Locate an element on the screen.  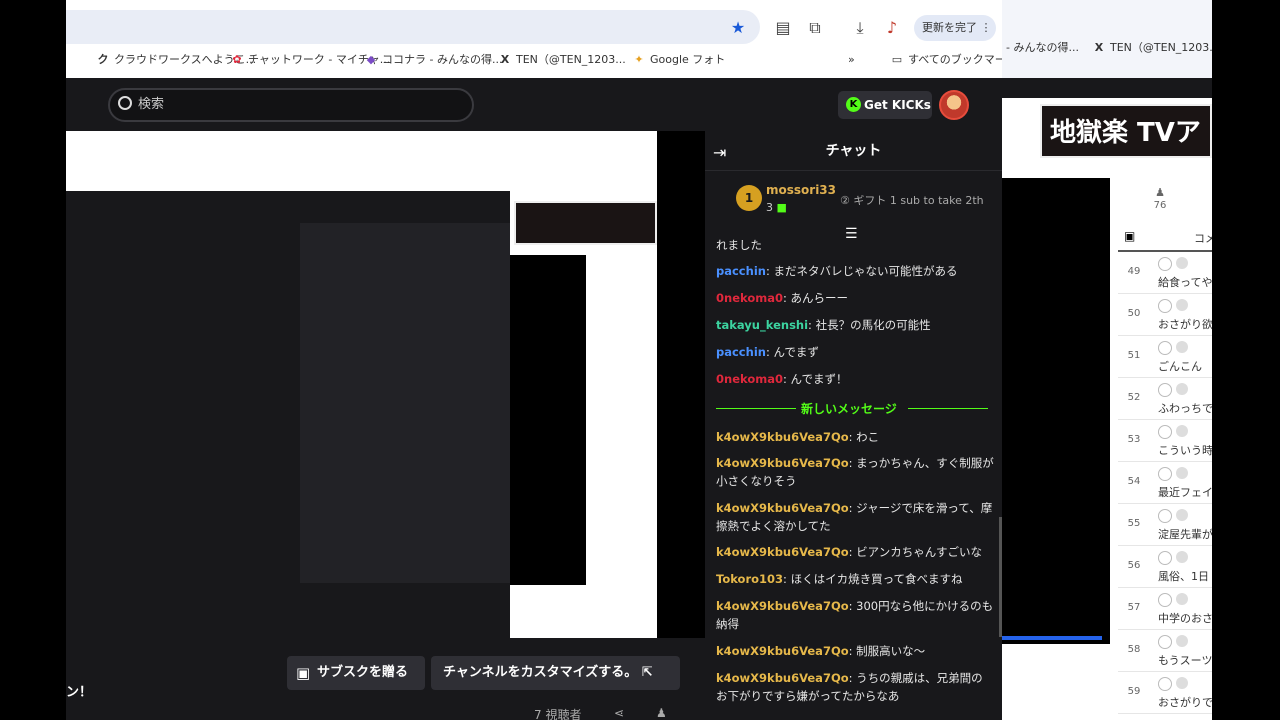
comment-row: 57中学のおさ それで女子 is located at coordinates (1194, 609).